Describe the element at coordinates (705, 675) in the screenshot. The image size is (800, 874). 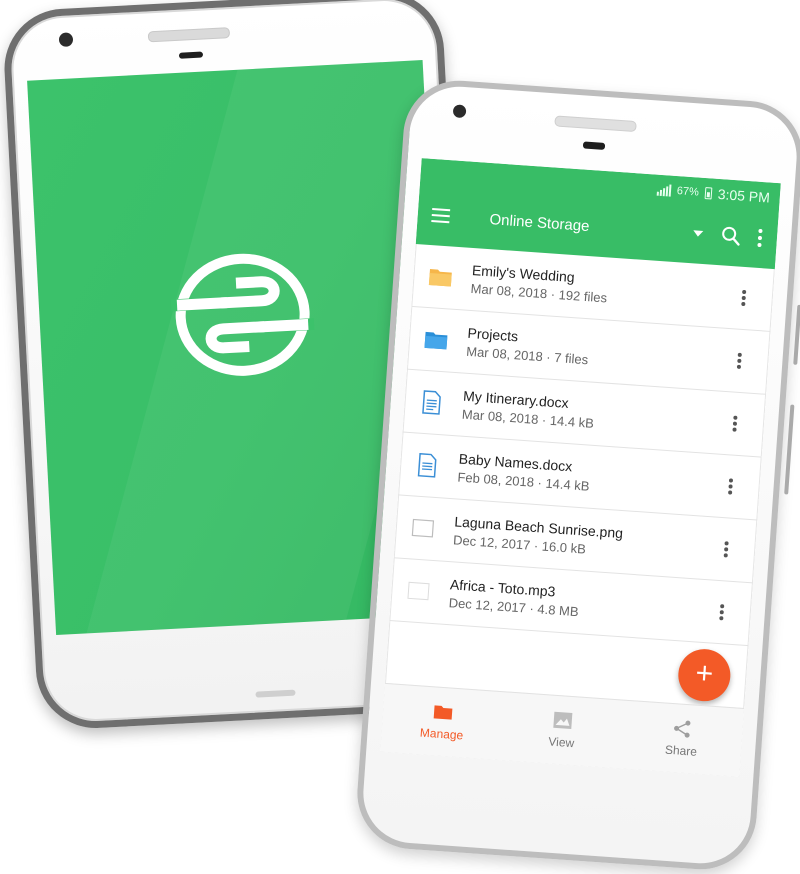
I see `add-fab-button: +` at that location.